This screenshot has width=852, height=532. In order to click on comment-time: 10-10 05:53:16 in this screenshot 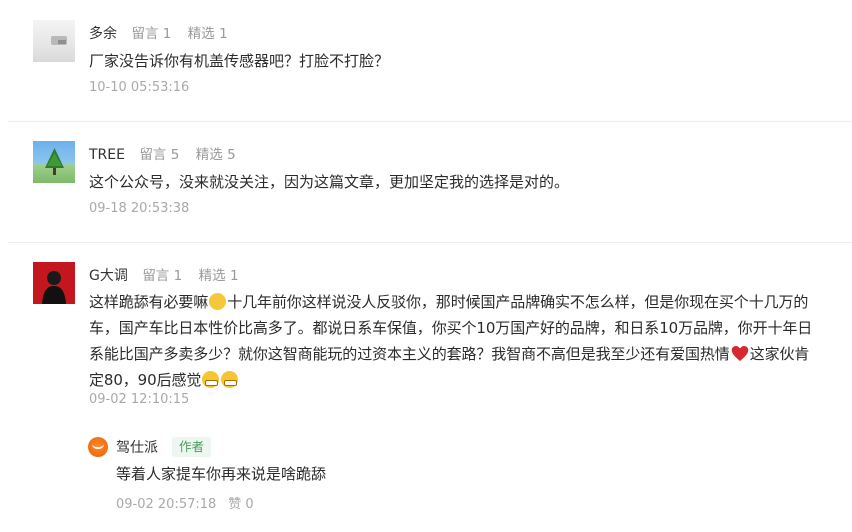, I will do `click(139, 87)`.